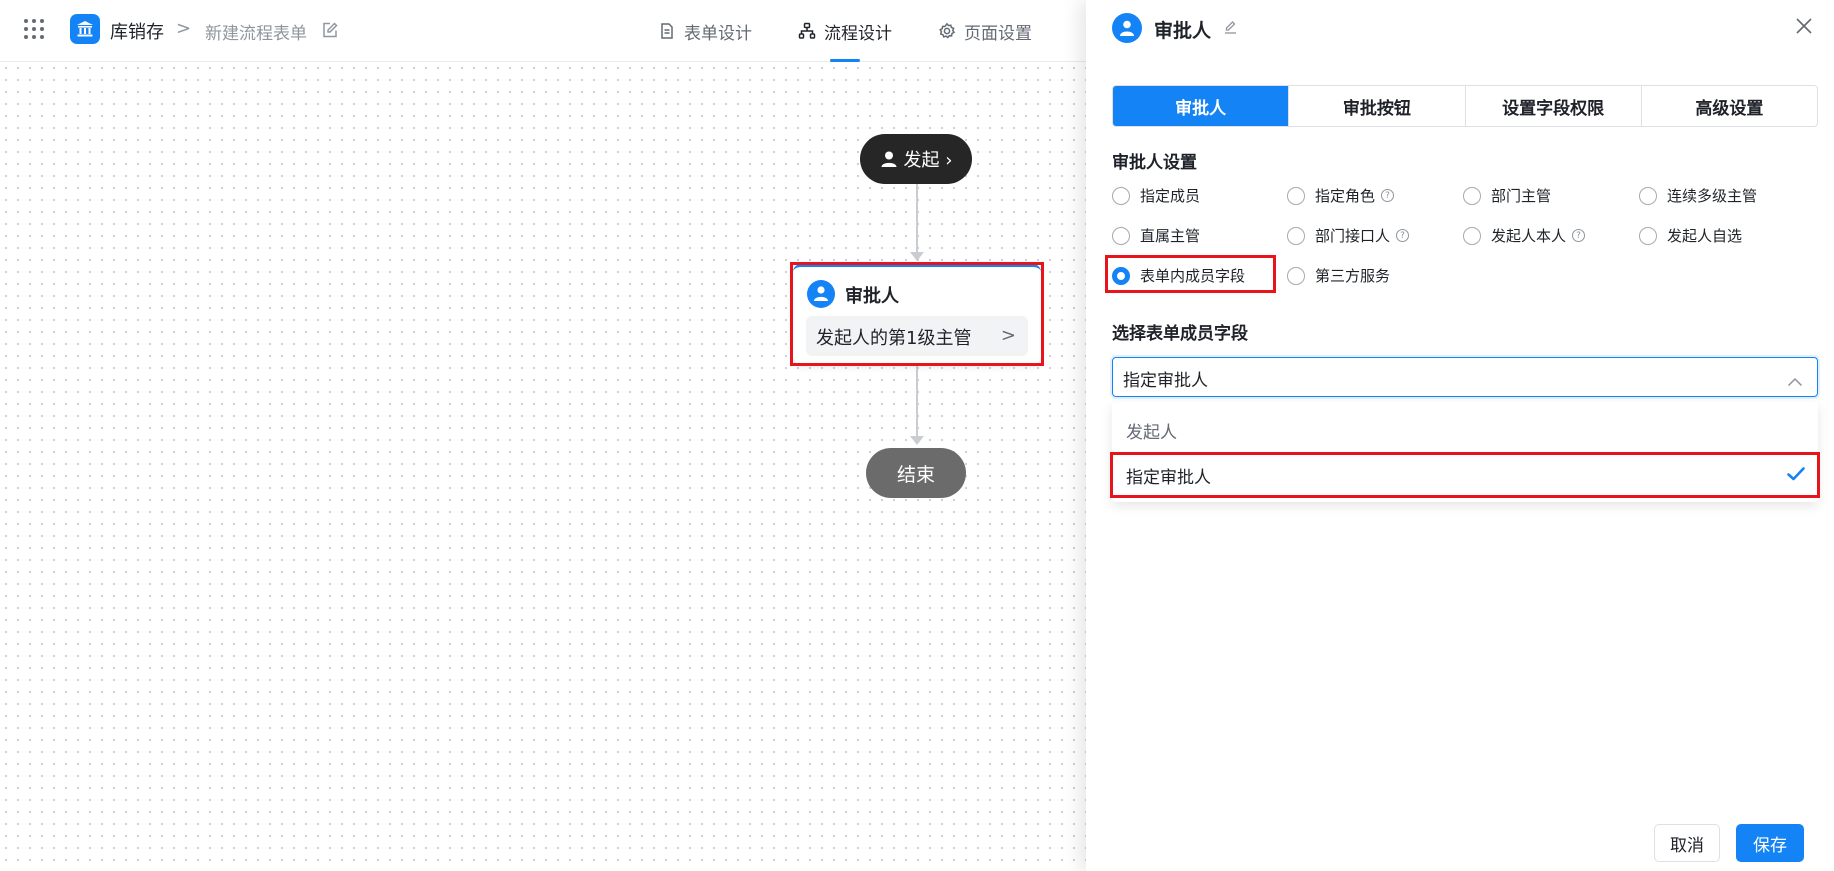  What do you see at coordinates (1795, 382) in the screenshot?
I see `chevron-up-icon` at bounding box center [1795, 382].